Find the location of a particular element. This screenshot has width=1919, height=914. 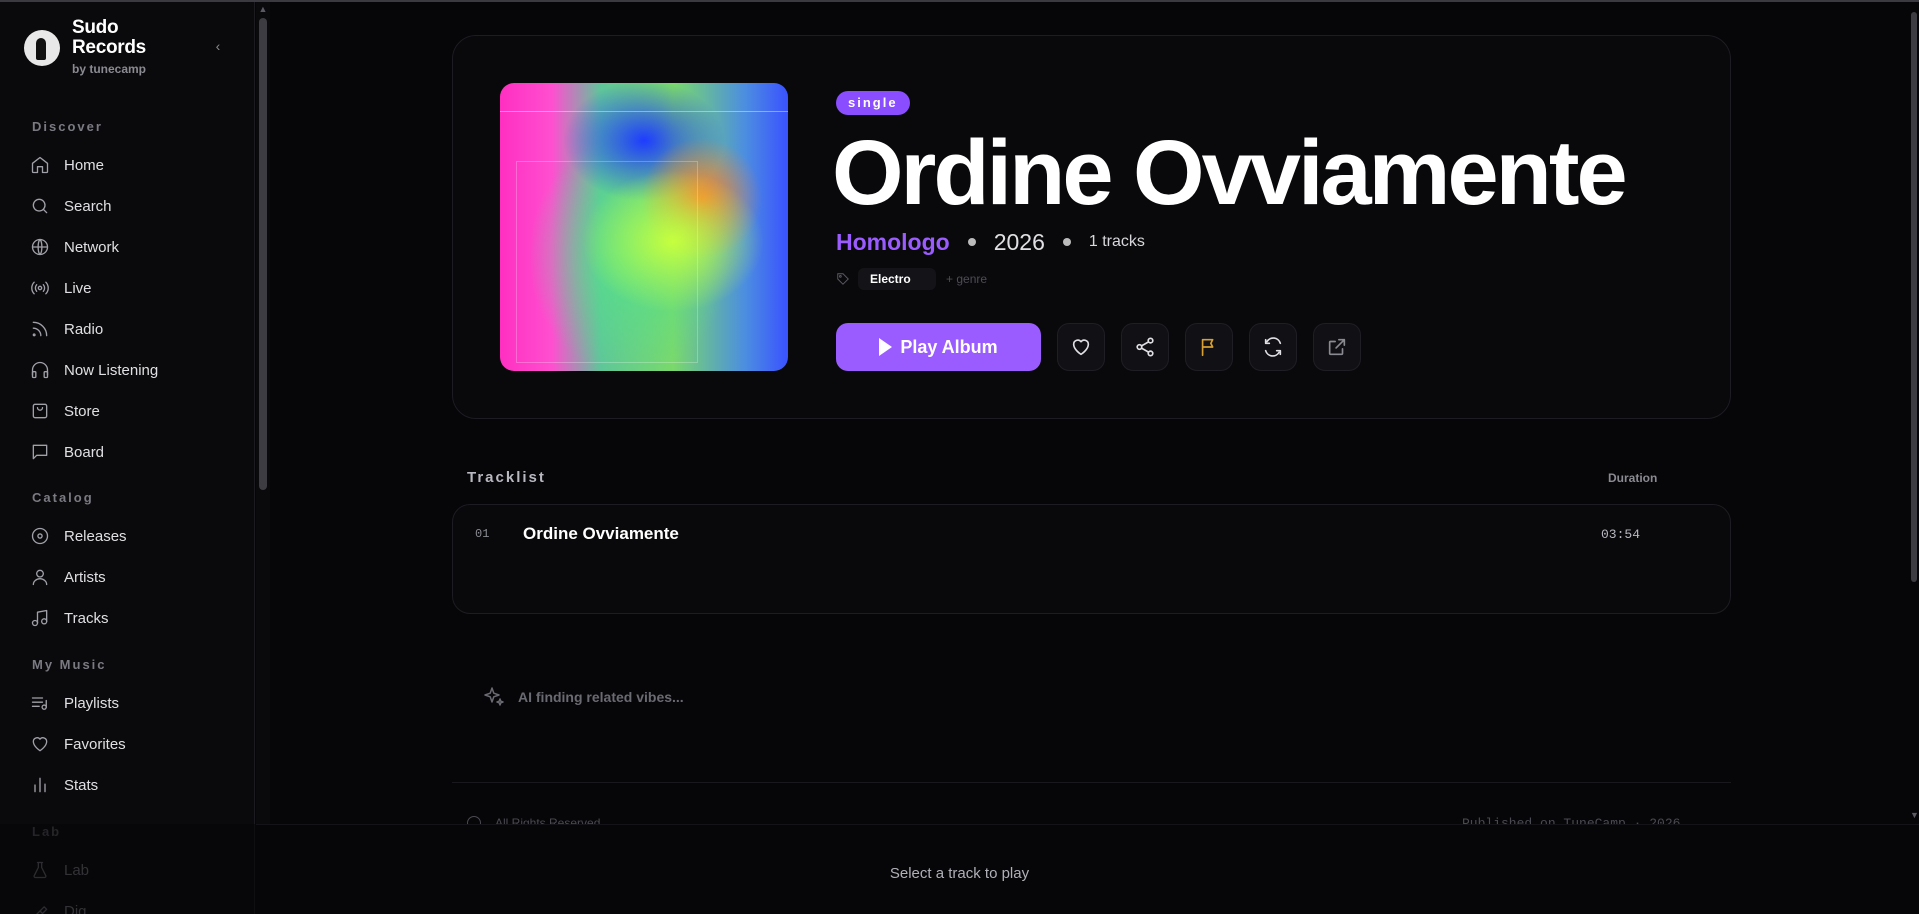

message-square-icon is located at coordinates (40, 452).